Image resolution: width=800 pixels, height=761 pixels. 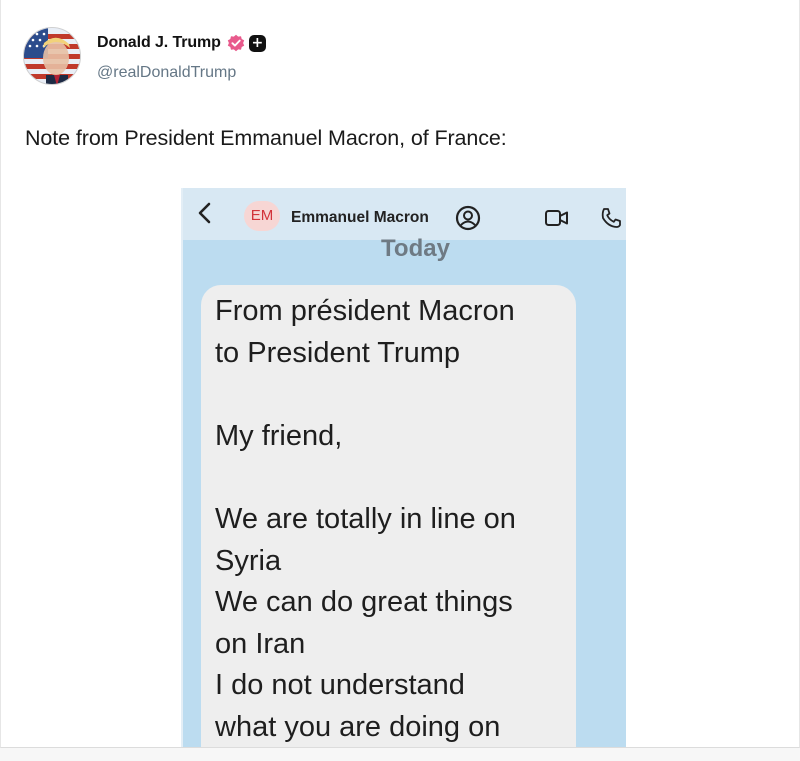 I want to click on video-call-icon, so click(x=557, y=218).